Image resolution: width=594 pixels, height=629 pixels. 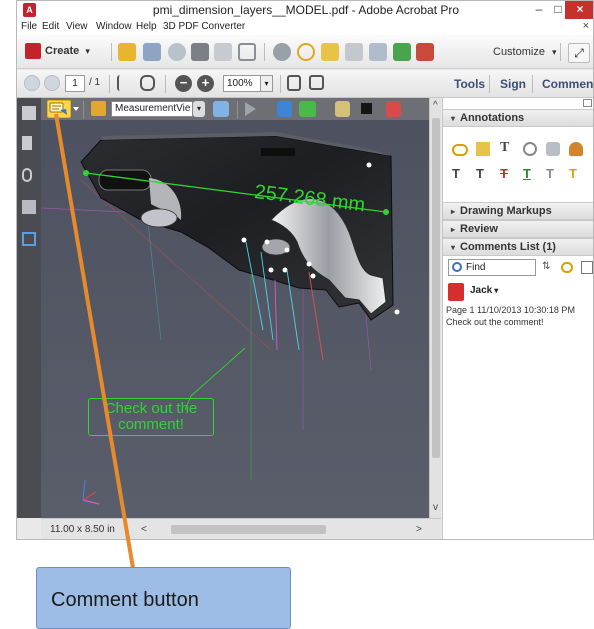 I want to click on callout-label: Comment button, so click(x=125, y=600).